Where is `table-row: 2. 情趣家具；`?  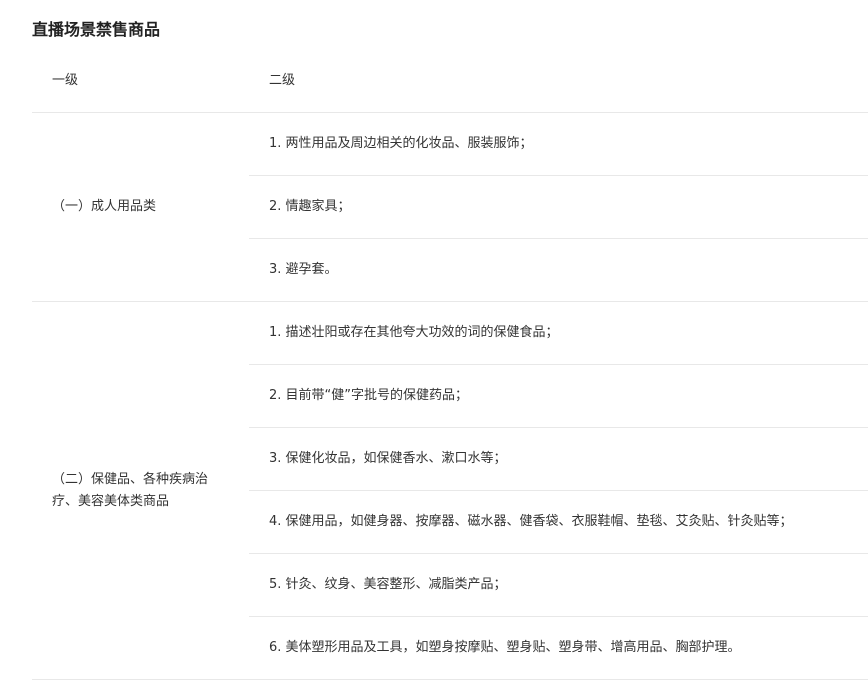
table-row: 2. 情趣家具； is located at coordinates (558, 207).